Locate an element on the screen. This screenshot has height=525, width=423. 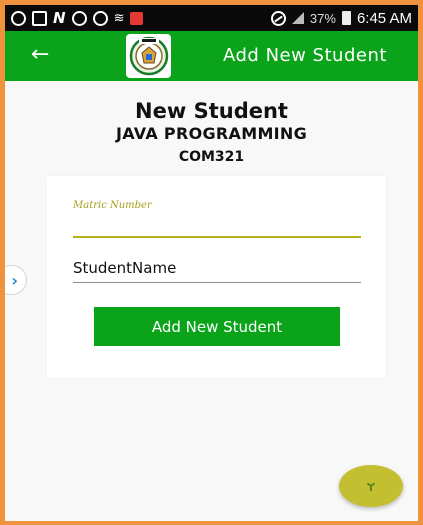
chevron-right-icon: › is located at coordinates (14, 280).